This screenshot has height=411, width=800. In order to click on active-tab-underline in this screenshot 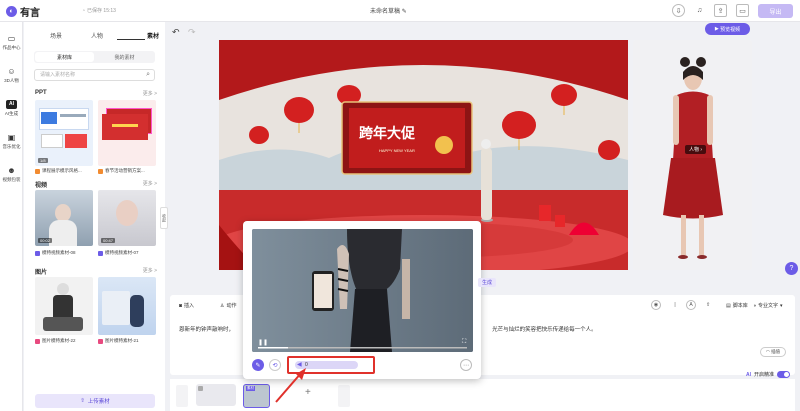, I will do `click(131, 39)`.